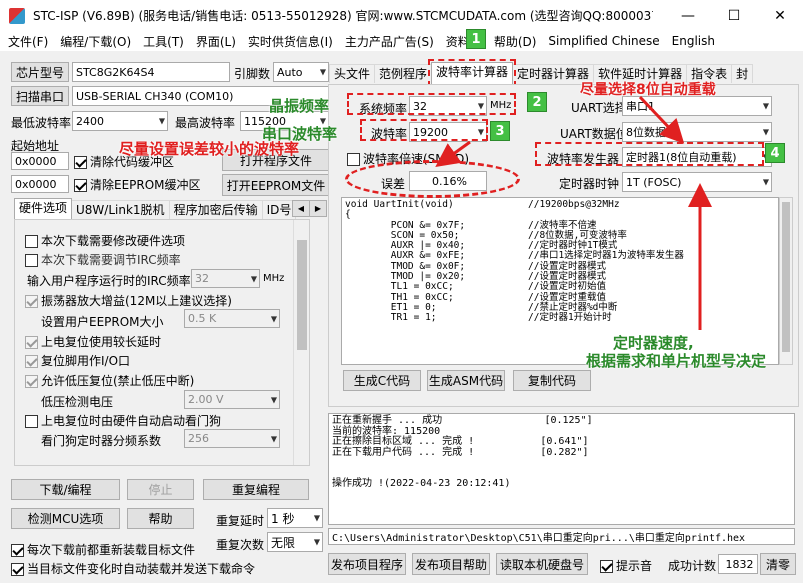 The height and width of the screenshot is (583, 803). I want to click on reload-arrow, so click(661, 119).